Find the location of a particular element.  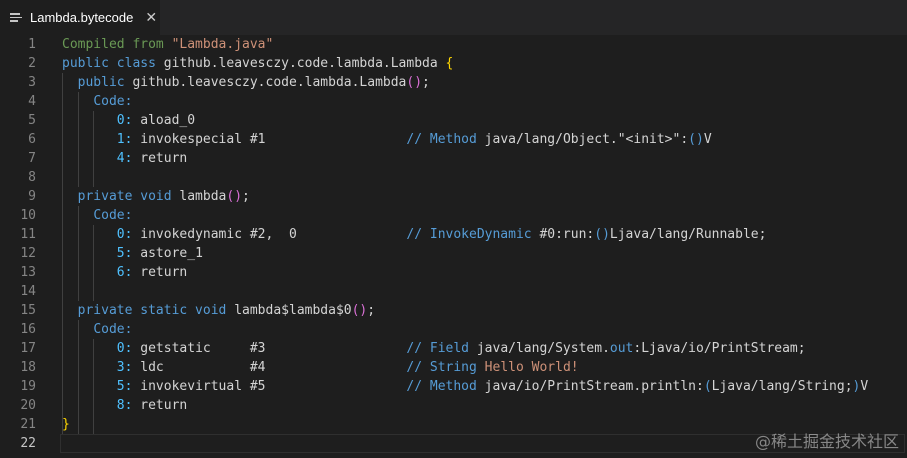

line-number: 11 is located at coordinates (28, 234).